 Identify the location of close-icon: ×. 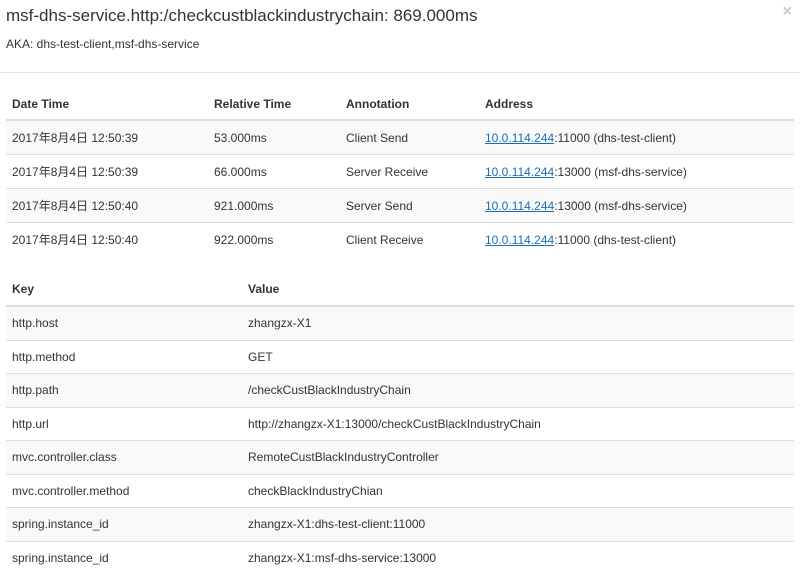
(787, 12).